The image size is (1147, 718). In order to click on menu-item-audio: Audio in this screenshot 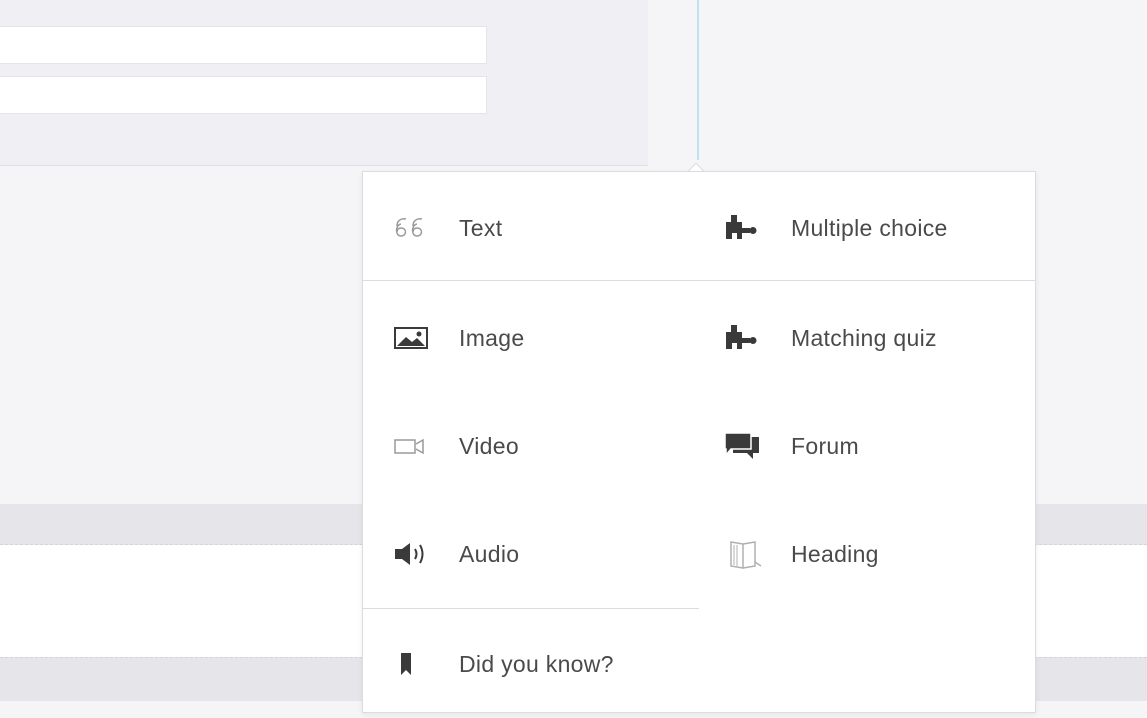, I will do `click(531, 554)`.